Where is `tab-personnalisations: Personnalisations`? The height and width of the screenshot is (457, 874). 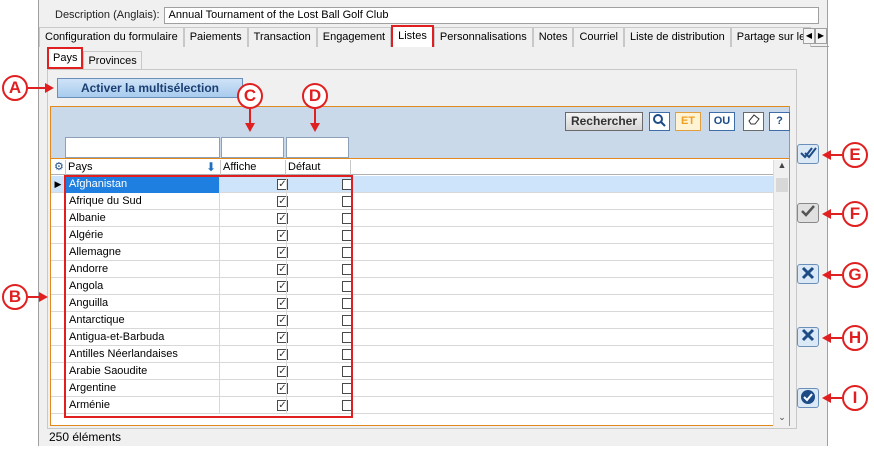
tab-personnalisations: Personnalisations is located at coordinates (483, 37).